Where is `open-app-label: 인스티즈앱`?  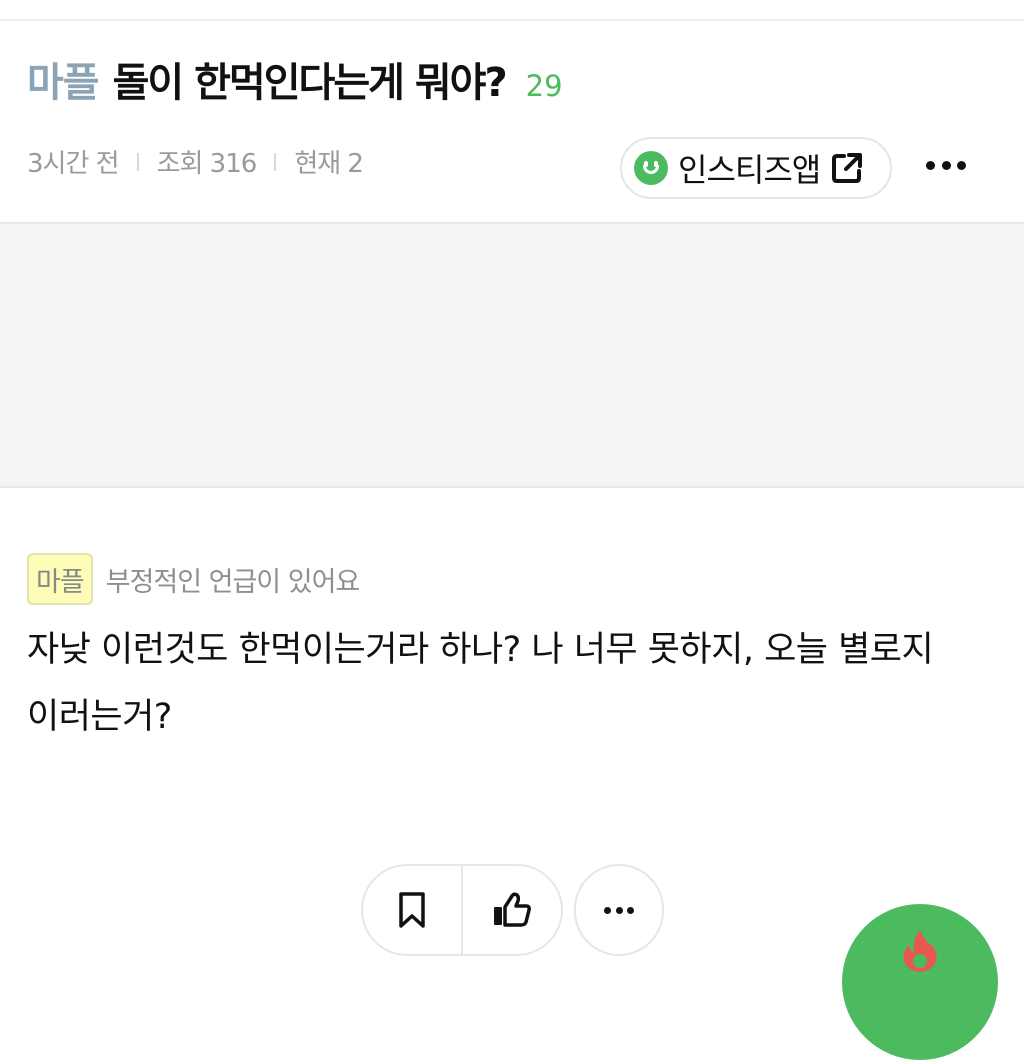 open-app-label: 인스티즈앱 is located at coordinates (749, 170).